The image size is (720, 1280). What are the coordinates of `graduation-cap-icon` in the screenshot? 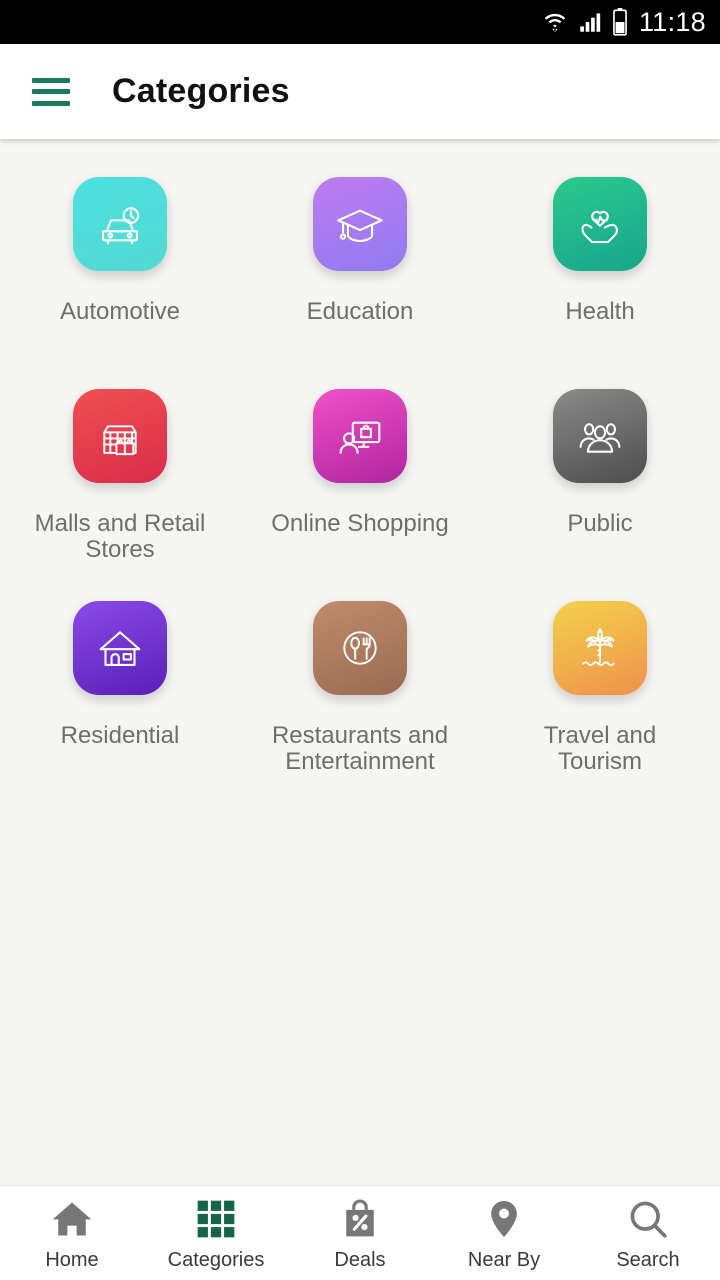 It's located at (360, 225).